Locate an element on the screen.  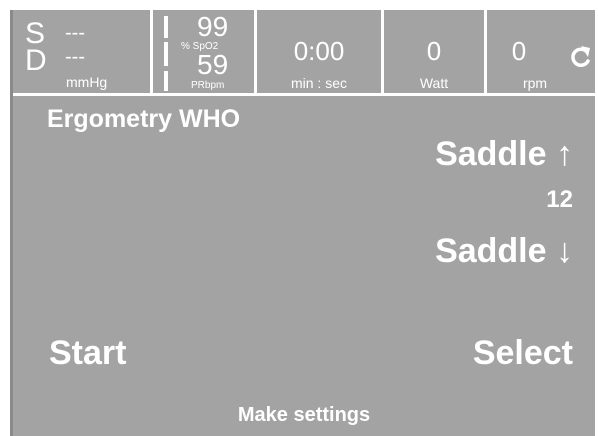
start-button: Start is located at coordinates (87, 353).